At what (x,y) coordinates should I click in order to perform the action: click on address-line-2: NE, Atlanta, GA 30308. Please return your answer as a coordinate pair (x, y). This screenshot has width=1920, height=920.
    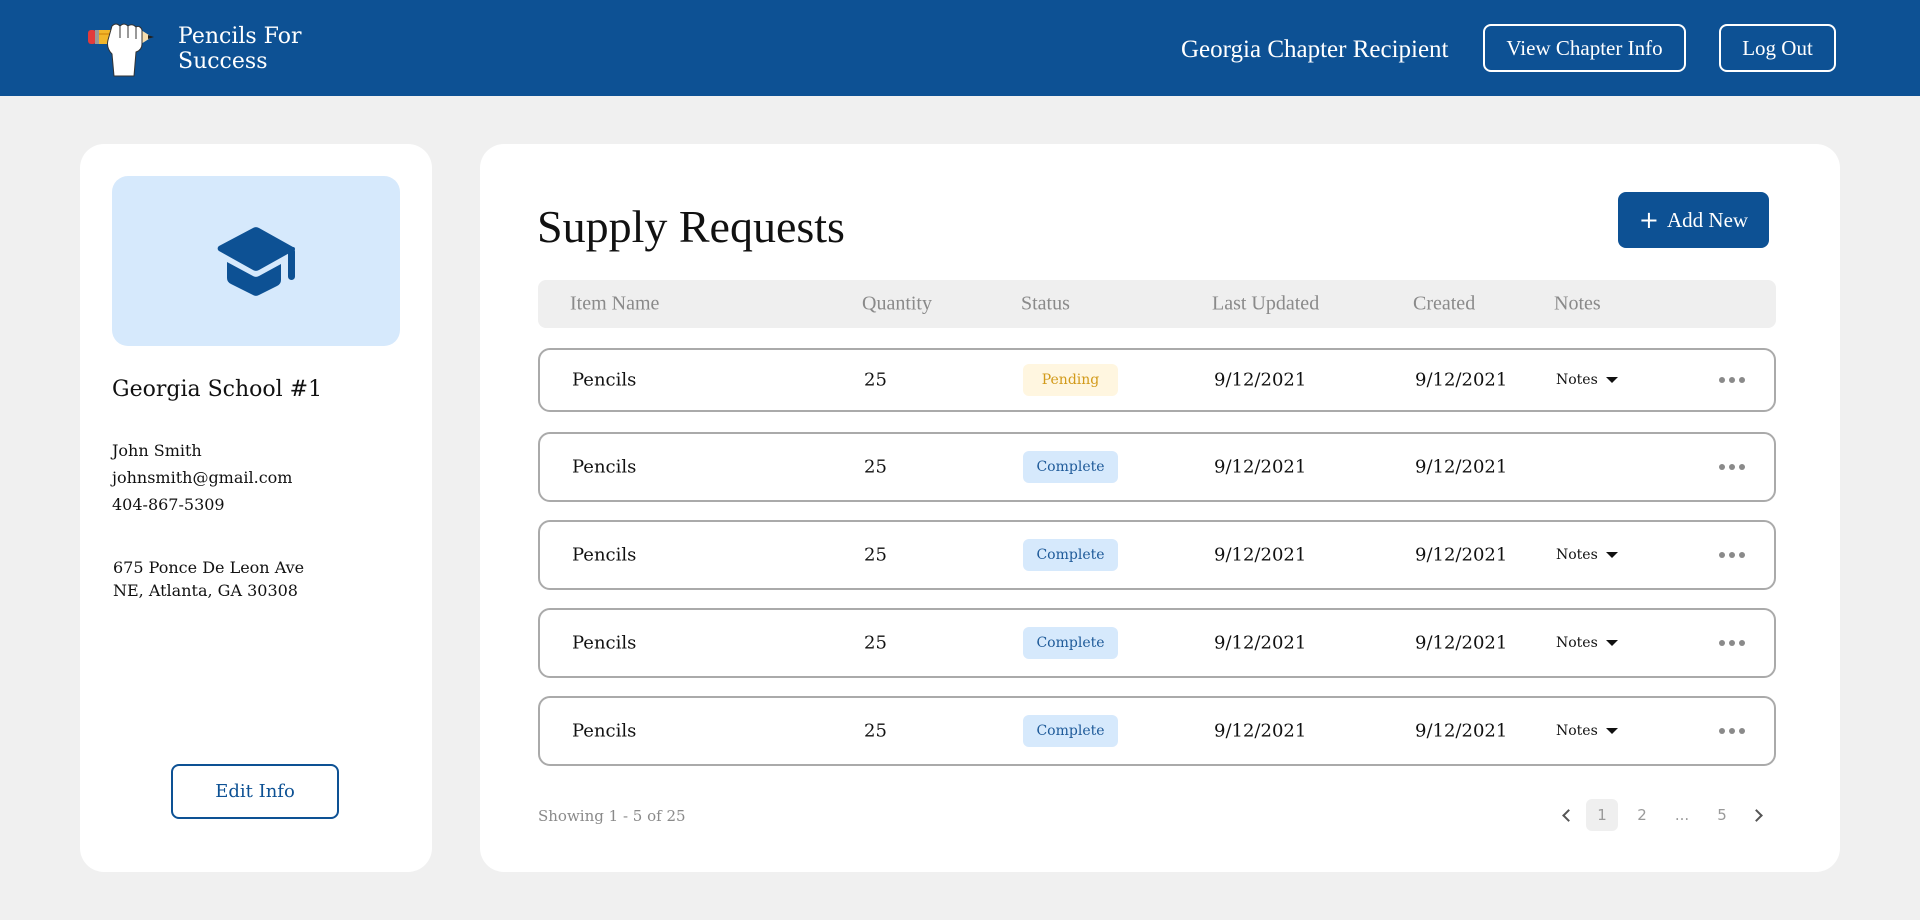
    Looking at the image, I should click on (205, 590).